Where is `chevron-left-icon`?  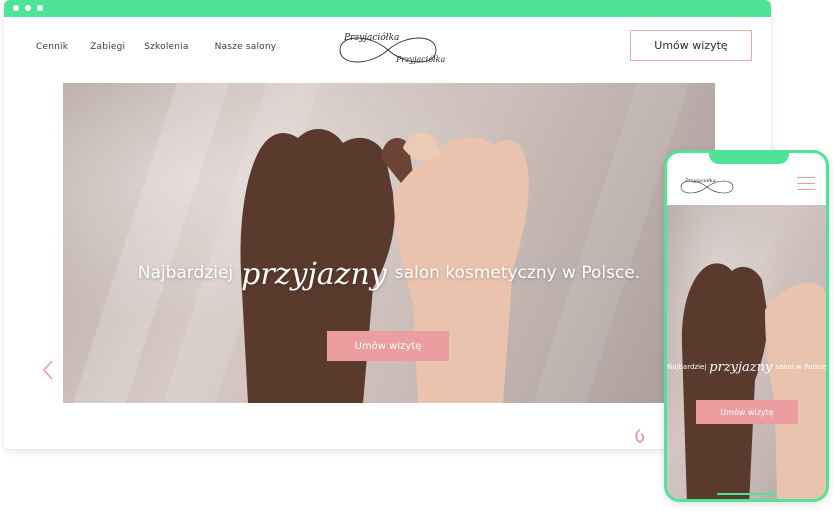 chevron-left-icon is located at coordinates (48, 370).